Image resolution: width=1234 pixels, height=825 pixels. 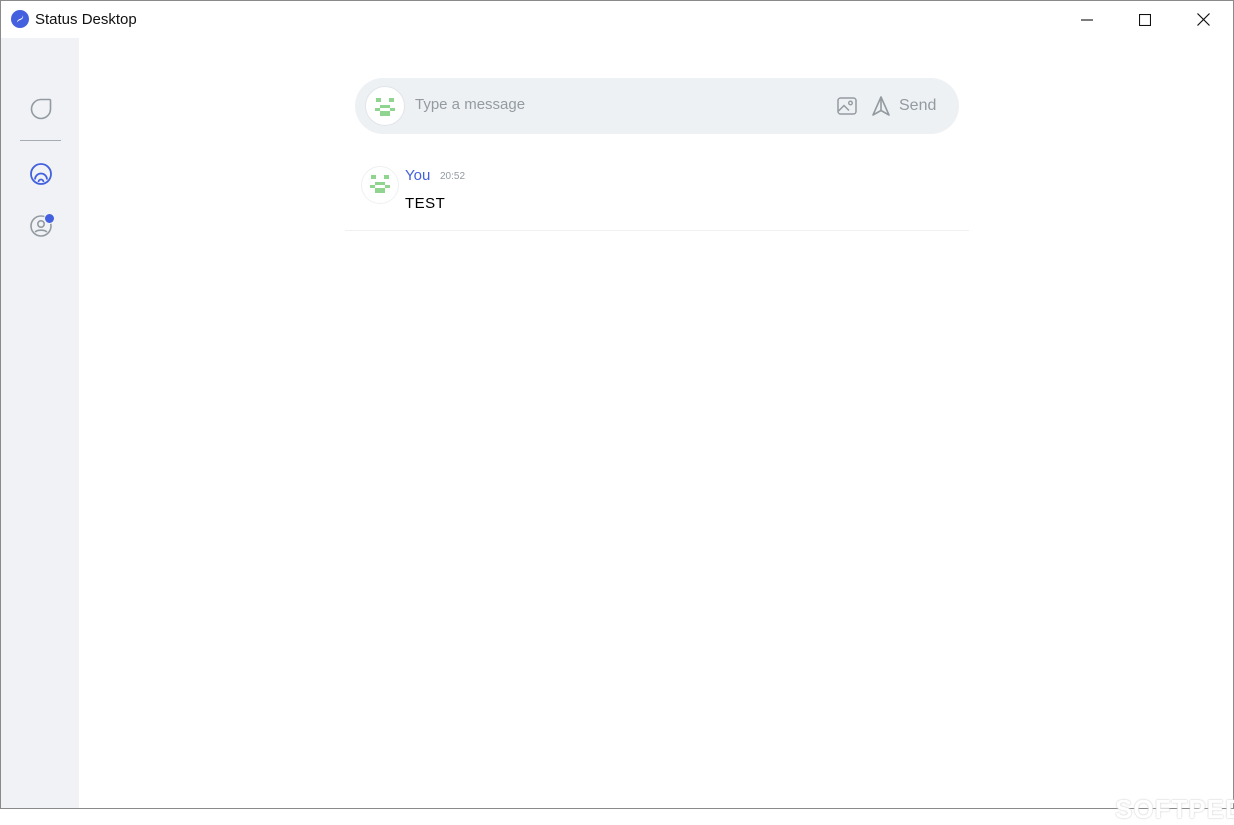 What do you see at coordinates (417, 175) in the screenshot?
I see `message-author: You` at bounding box center [417, 175].